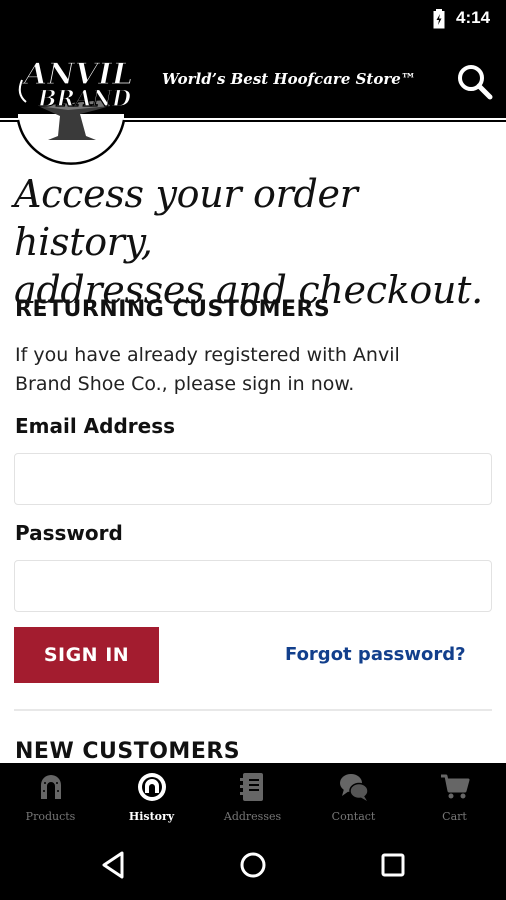 This screenshot has width=506, height=900. I want to click on tab-cart: Cart, so click(454, 797).